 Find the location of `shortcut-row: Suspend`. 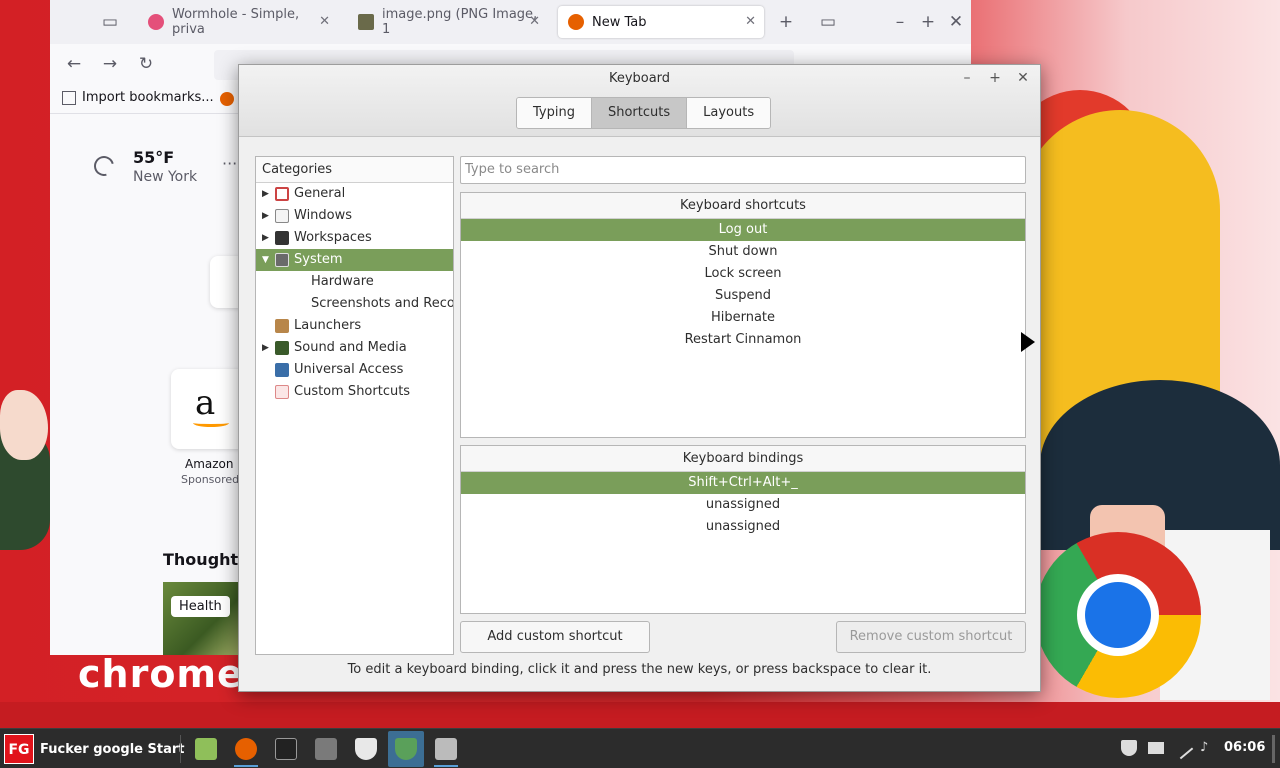

shortcut-row: Suspend is located at coordinates (743, 296).